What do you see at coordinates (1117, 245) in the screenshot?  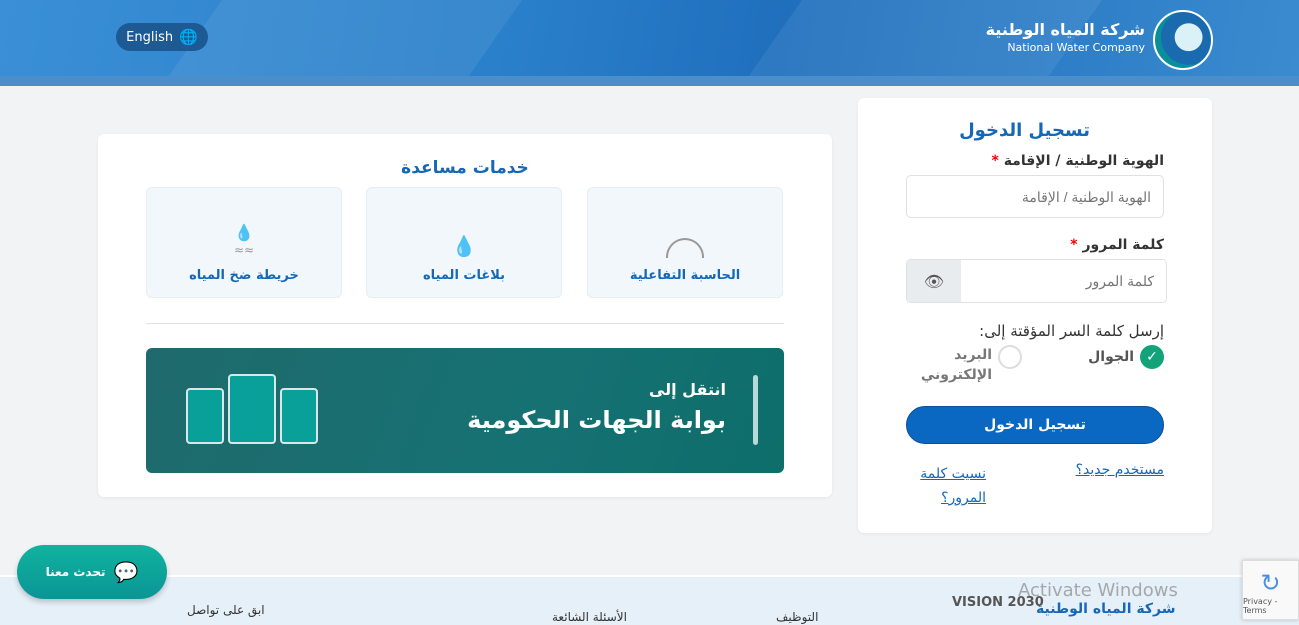 I see `password-label: كلمة المرور *` at bounding box center [1117, 245].